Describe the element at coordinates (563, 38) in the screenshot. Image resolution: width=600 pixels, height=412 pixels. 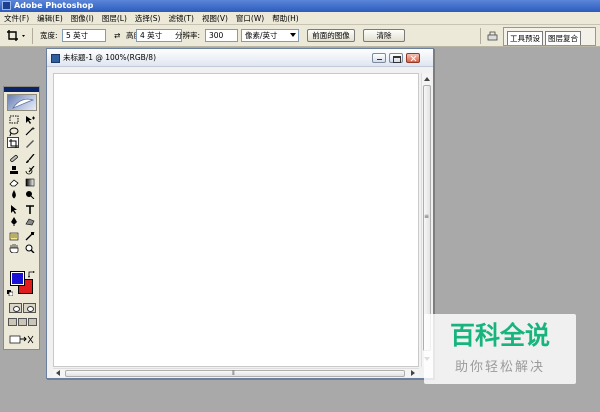
I see `tab-layer-comps: 图层复合` at that location.